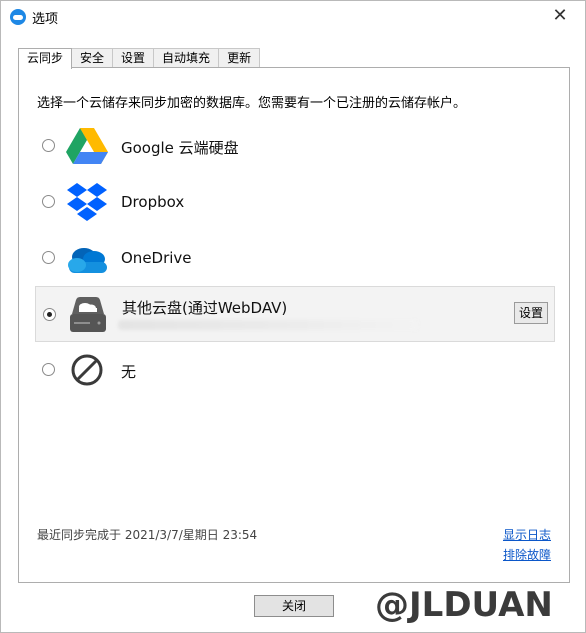  Describe the element at coordinates (48, 201) in the screenshot. I see `radio-dropbox` at that location.